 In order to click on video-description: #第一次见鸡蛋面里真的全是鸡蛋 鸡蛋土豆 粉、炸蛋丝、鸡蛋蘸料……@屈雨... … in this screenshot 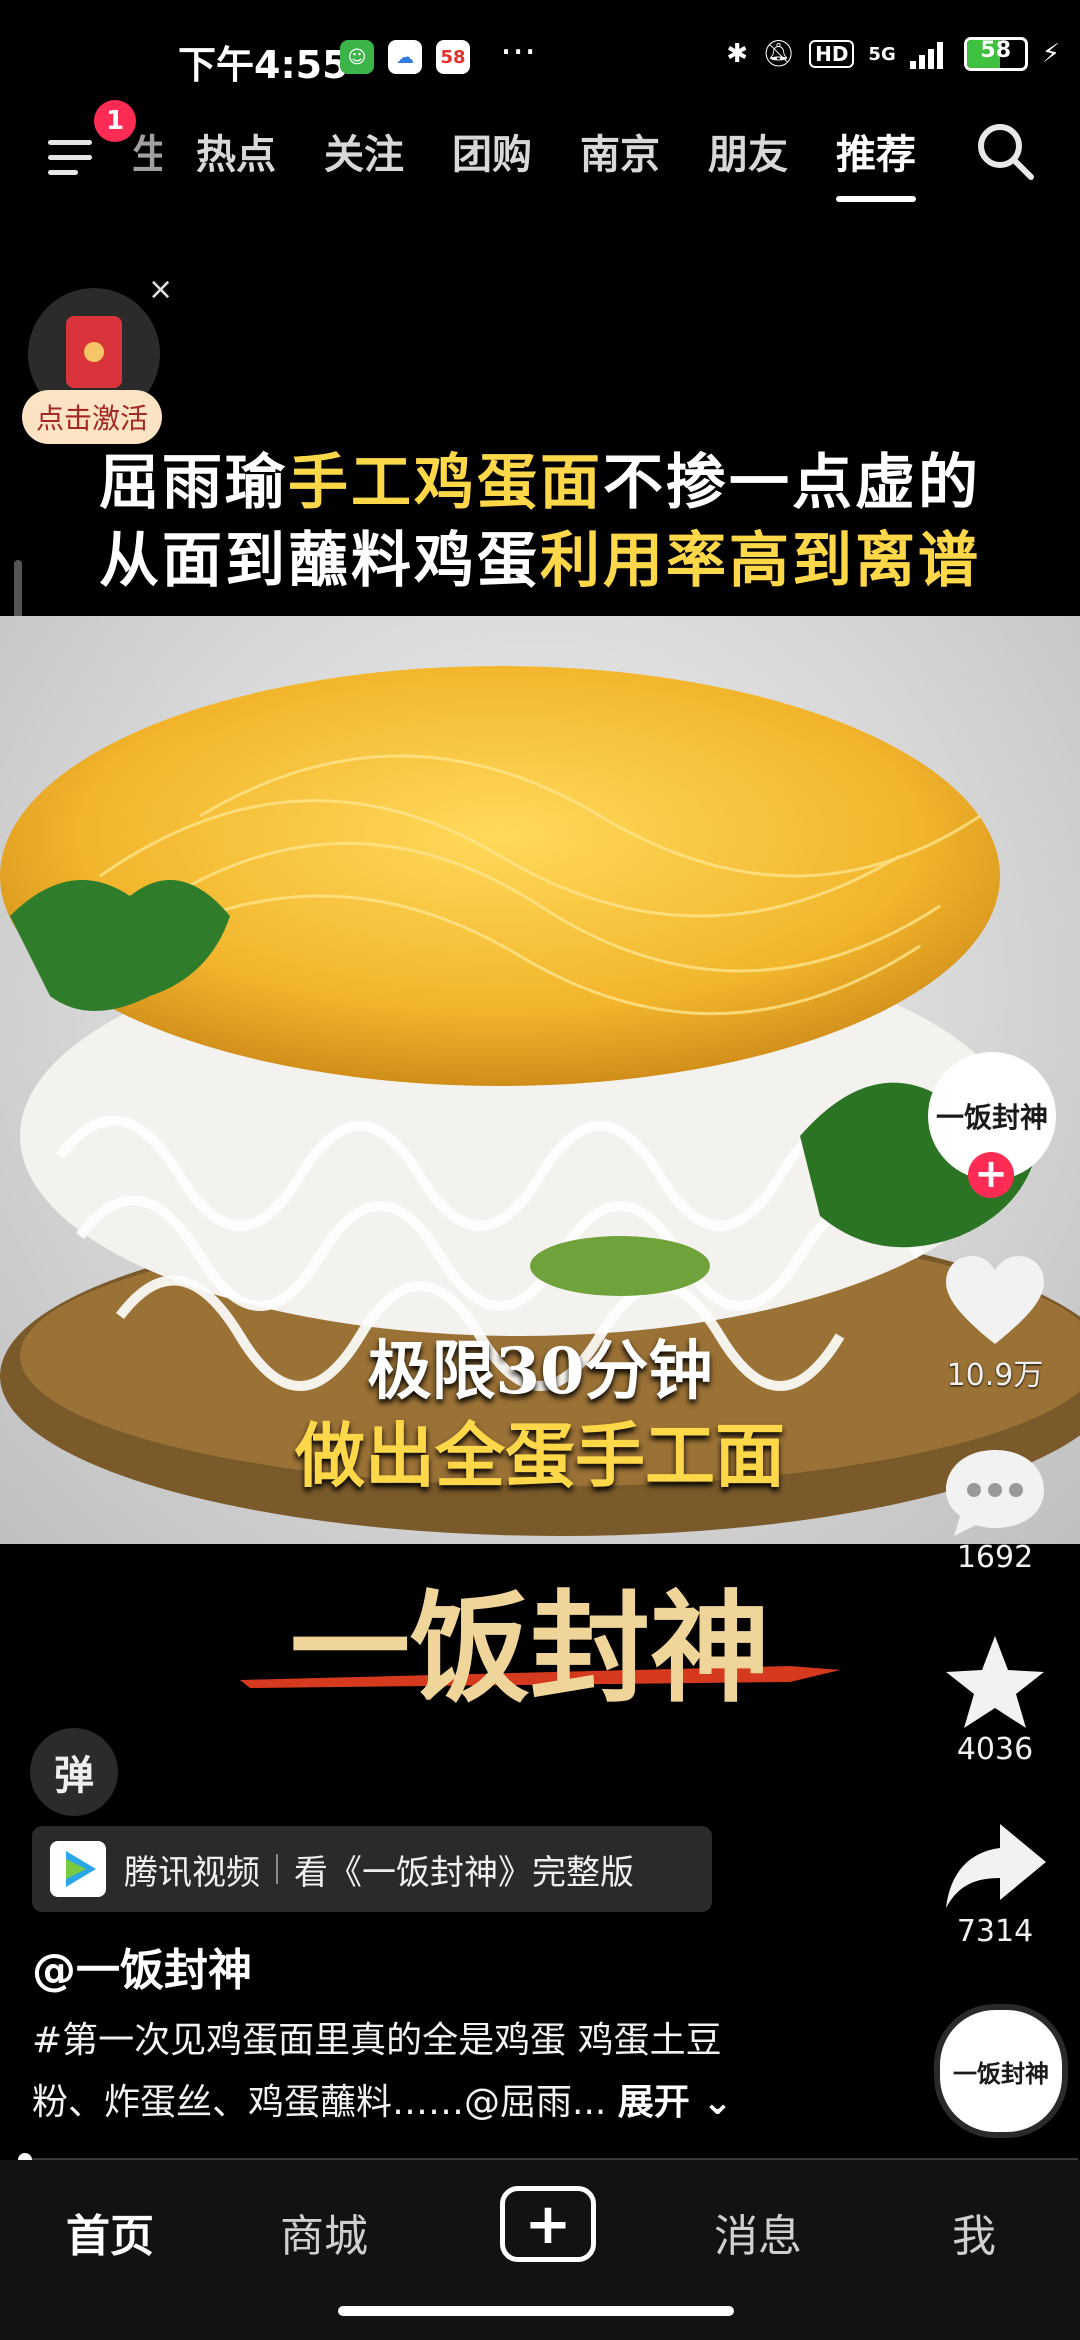, I will do `click(442, 2072)`.